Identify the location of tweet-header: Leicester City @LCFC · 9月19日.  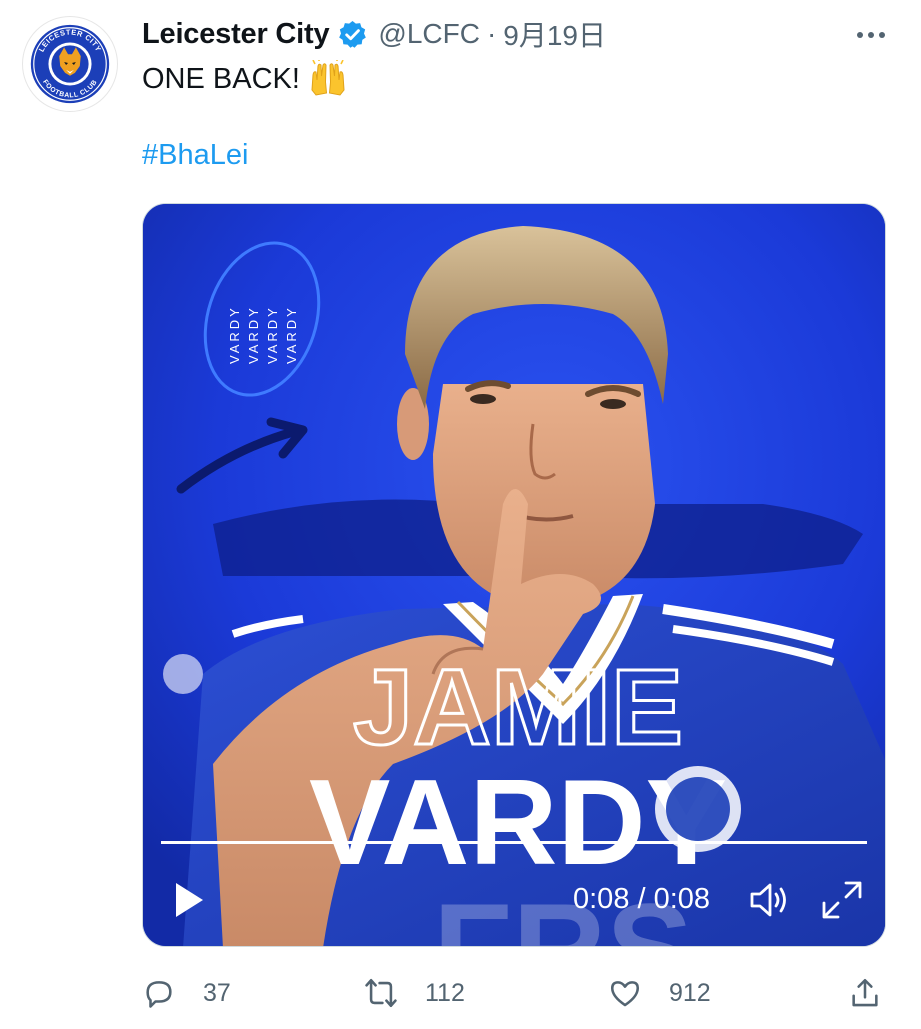
(374, 34).